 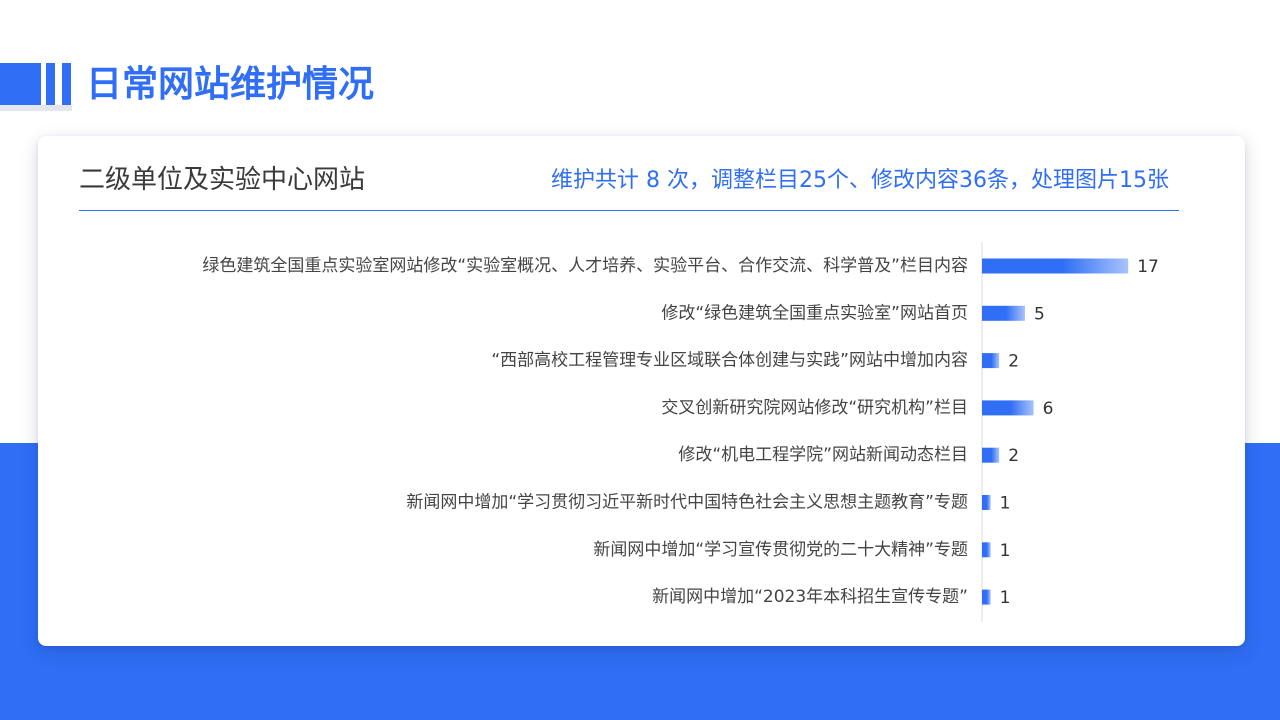 I want to click on category-label: 新闻网中增加“学习贯彻习近平新时代中国特色社会主义思想主题教育”专题, so click(x=687, y=503).